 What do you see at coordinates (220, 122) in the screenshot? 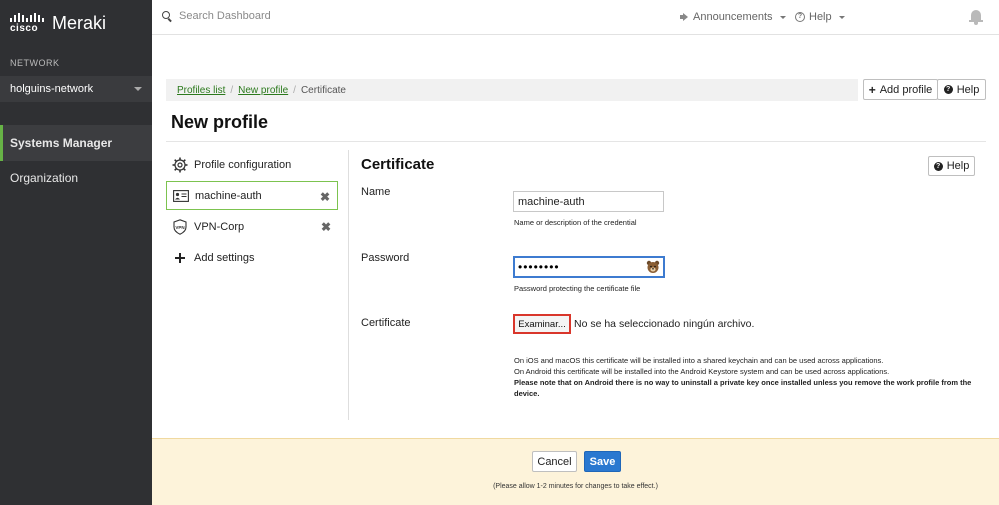
I see `page-title: New profile` at bounding box center [220, 122].